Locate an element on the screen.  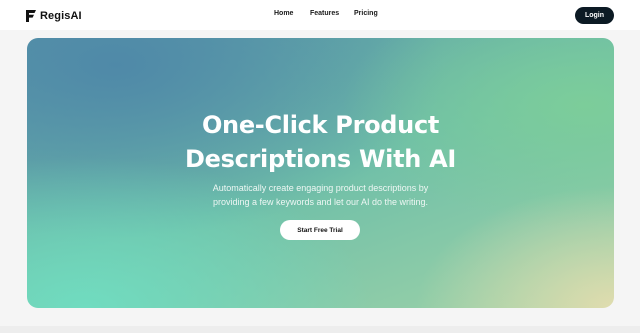
top-nav: RegisAI Home Features Pricing Login is located at coordinates (320, 15).